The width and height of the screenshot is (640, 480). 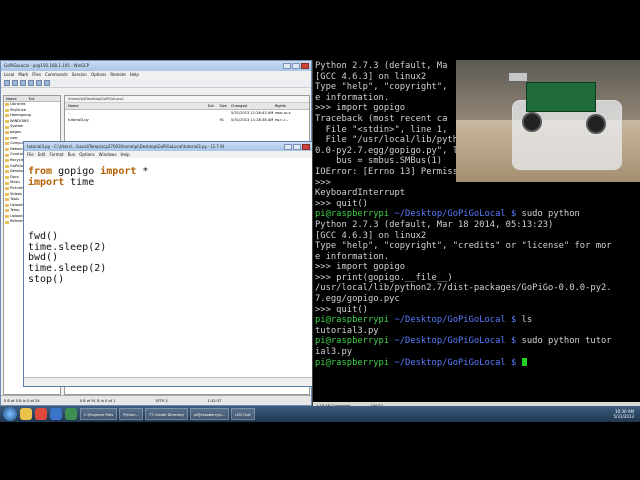 I want to click on local-status: 0 B of 0 B in 0 of 25, so click(x=22, y=401).